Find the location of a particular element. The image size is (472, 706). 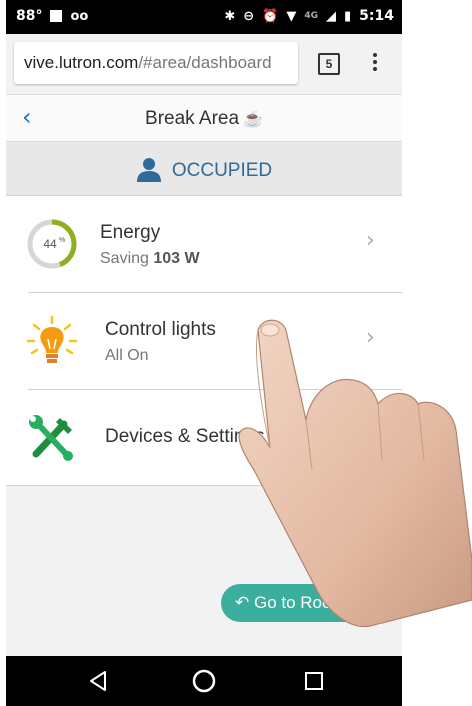

status-bar: 88° oo ✱ ⊖ ⏰ ▼ 4G ◢ ▮ 5:14 is located at coordinates (204, 17).